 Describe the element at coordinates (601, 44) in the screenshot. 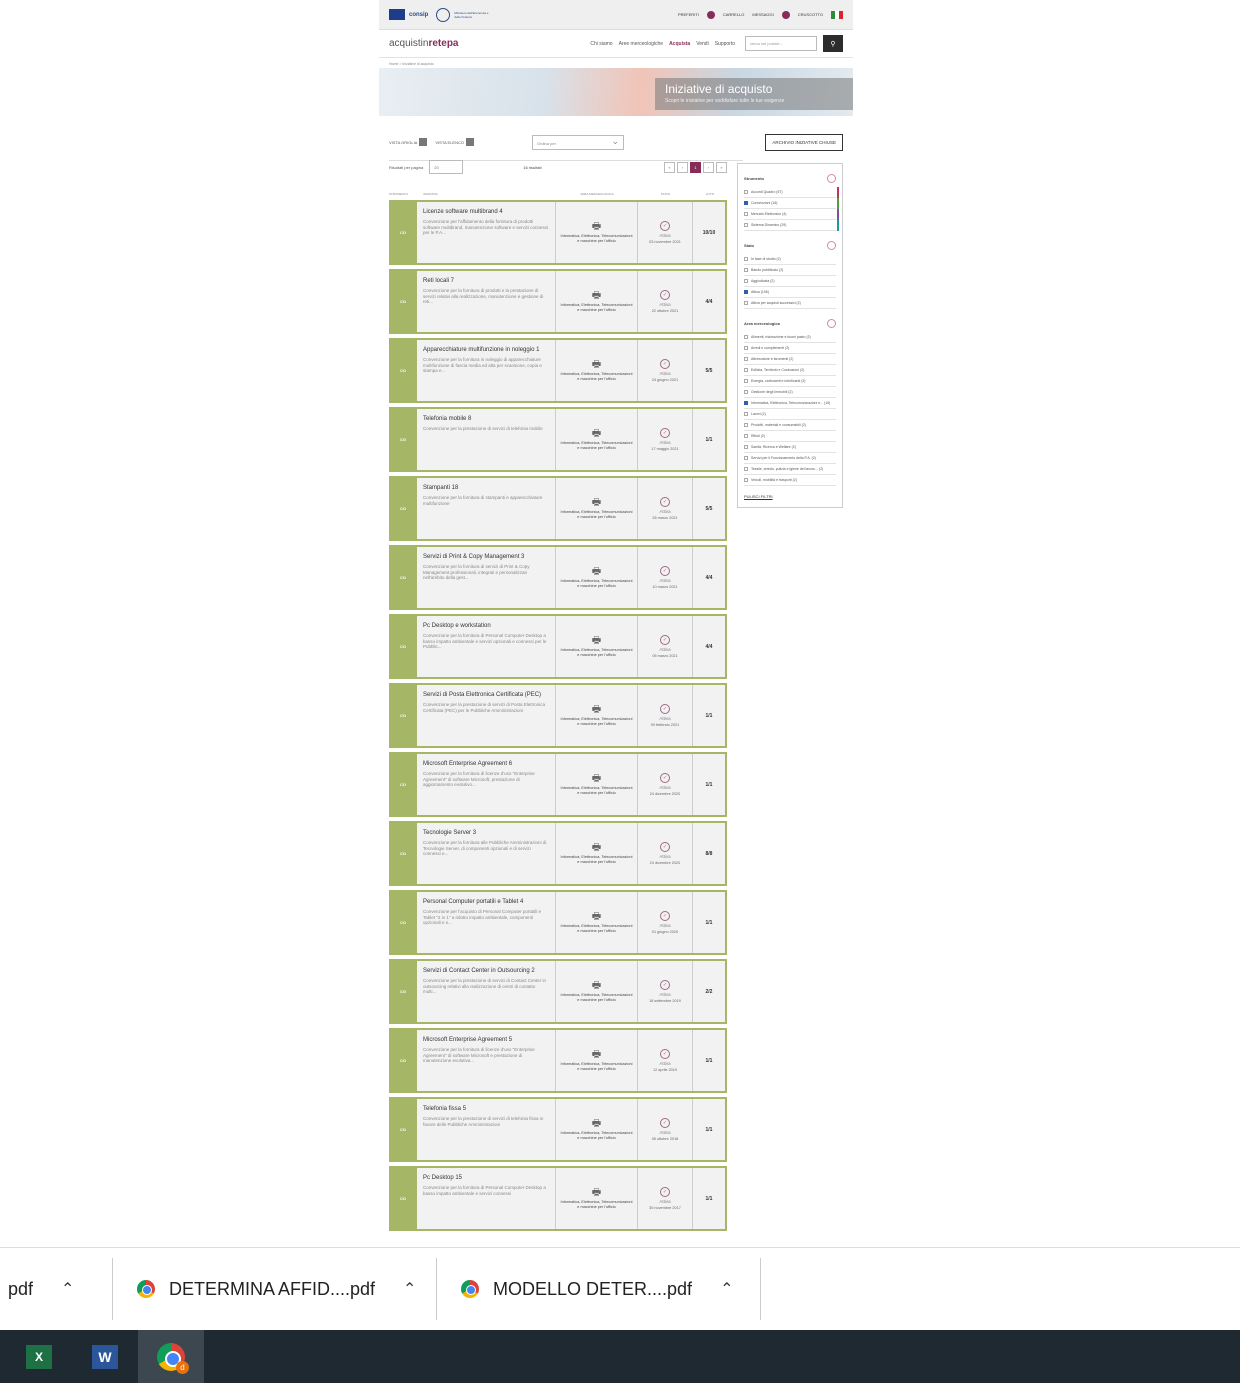

I see `nav-chi-siamo: Chi siamo` at that location.